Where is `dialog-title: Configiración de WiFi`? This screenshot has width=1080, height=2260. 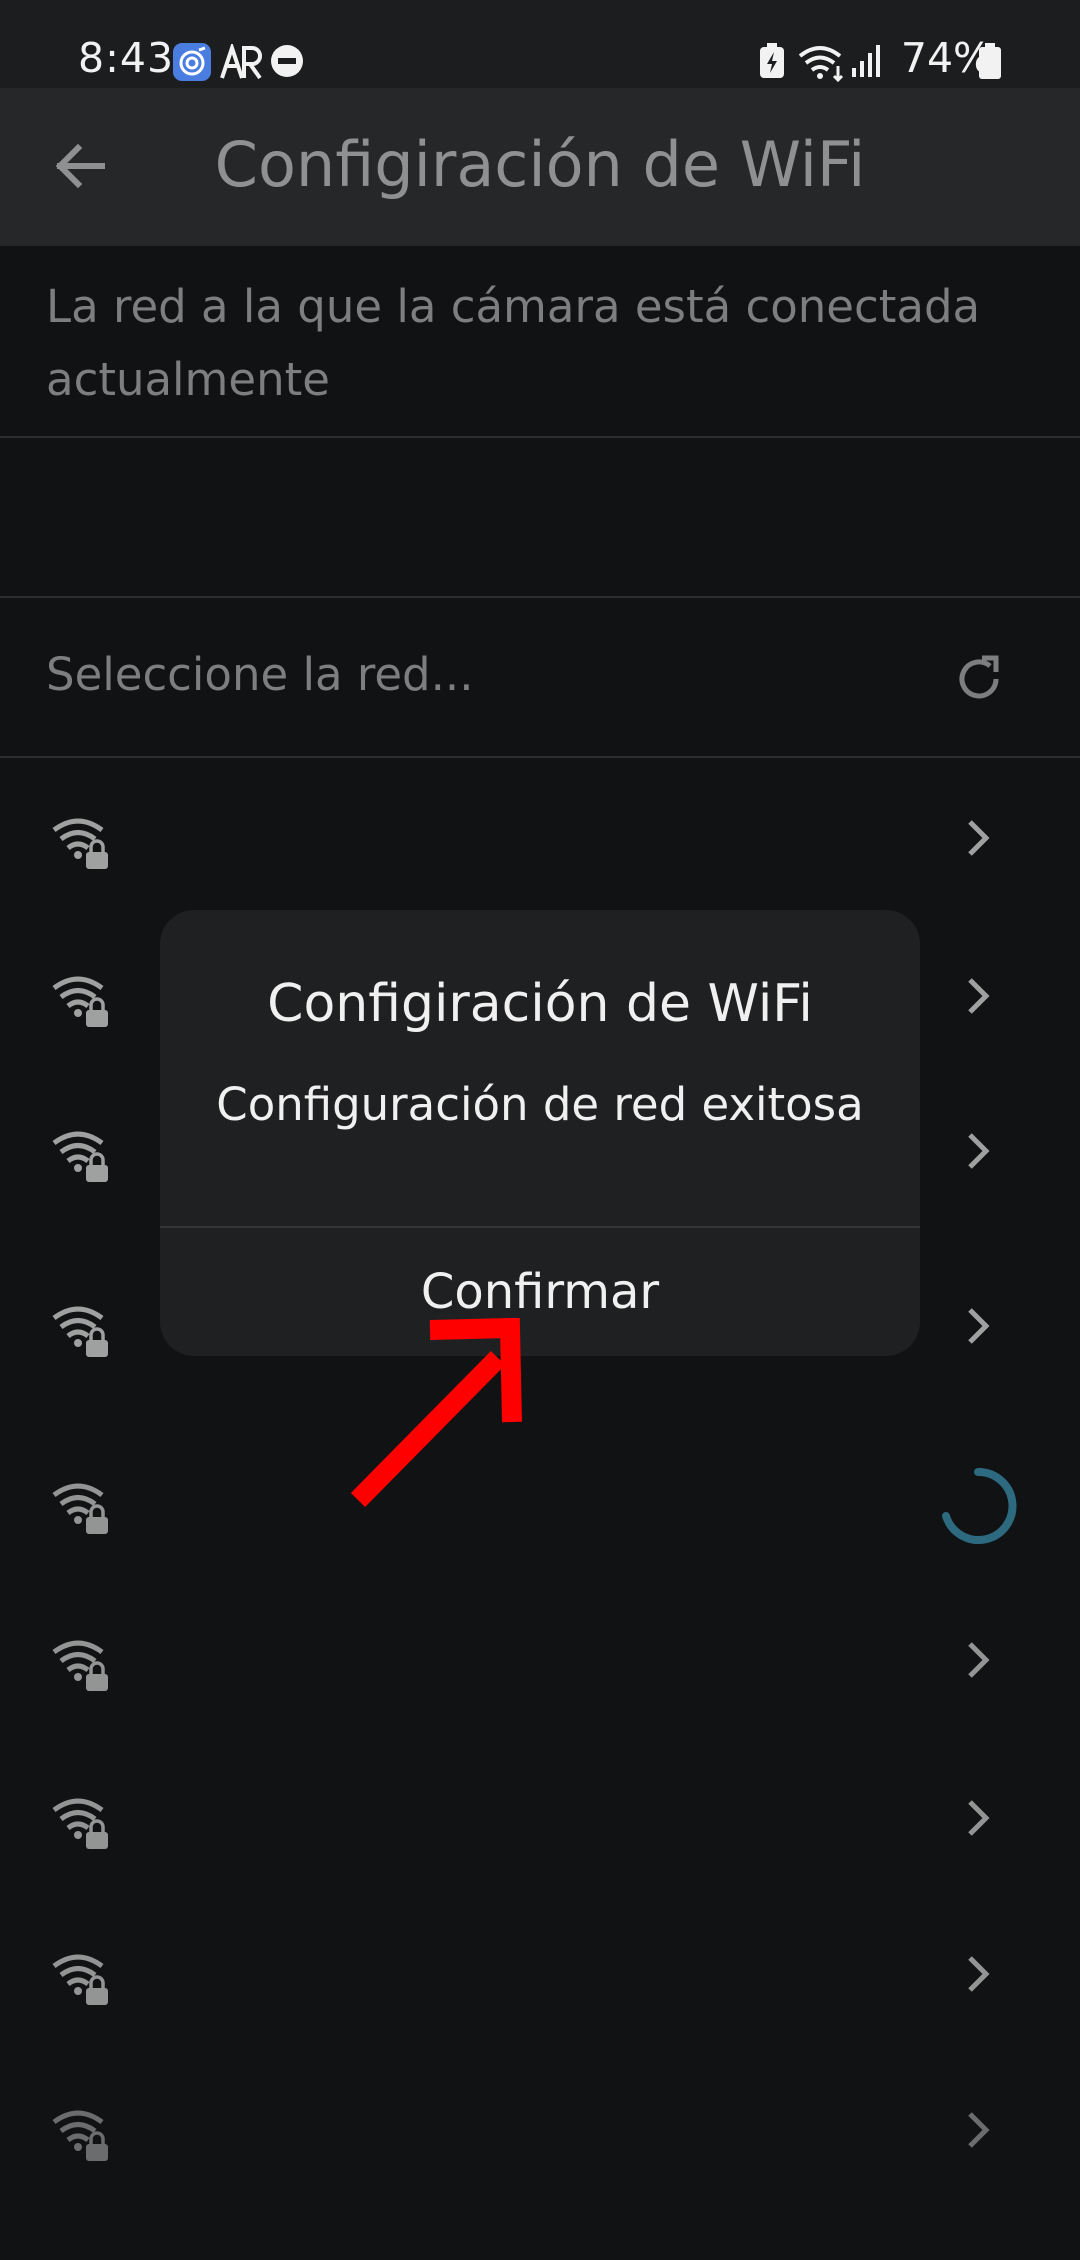
dialog-title: Configiración de WiFi is located at coordinates (540, 1004).